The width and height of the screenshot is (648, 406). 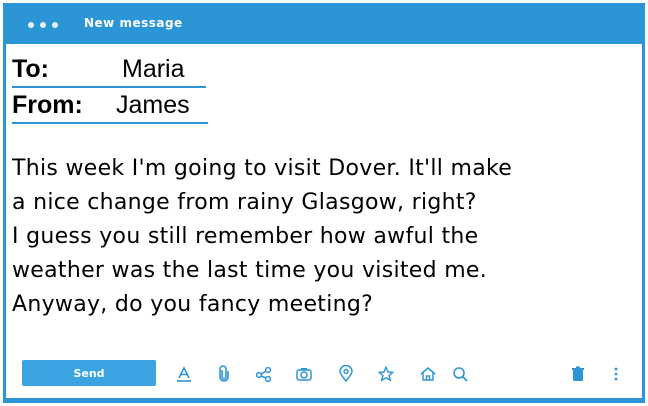 What do you see at coordinates (47, 105) in the screenshot?
I see `from-label: From:` at bounding box center [47, 105].